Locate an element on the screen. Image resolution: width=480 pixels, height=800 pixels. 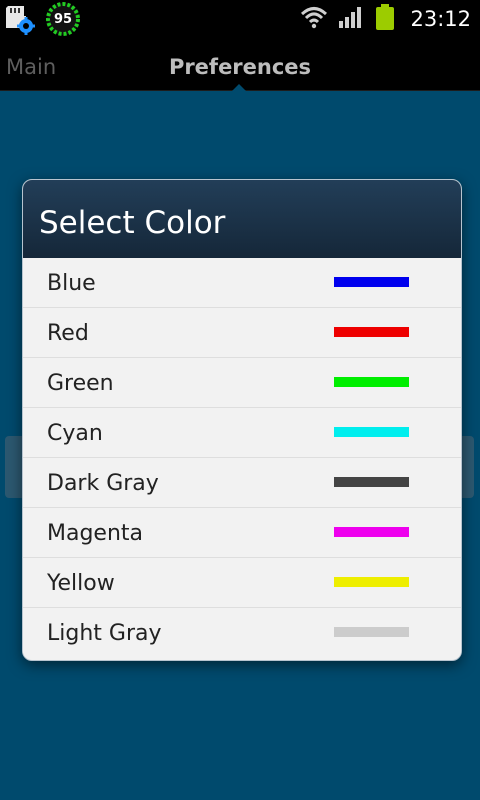
color-option-magenta: Magenta is located at coordinates (242, 533).